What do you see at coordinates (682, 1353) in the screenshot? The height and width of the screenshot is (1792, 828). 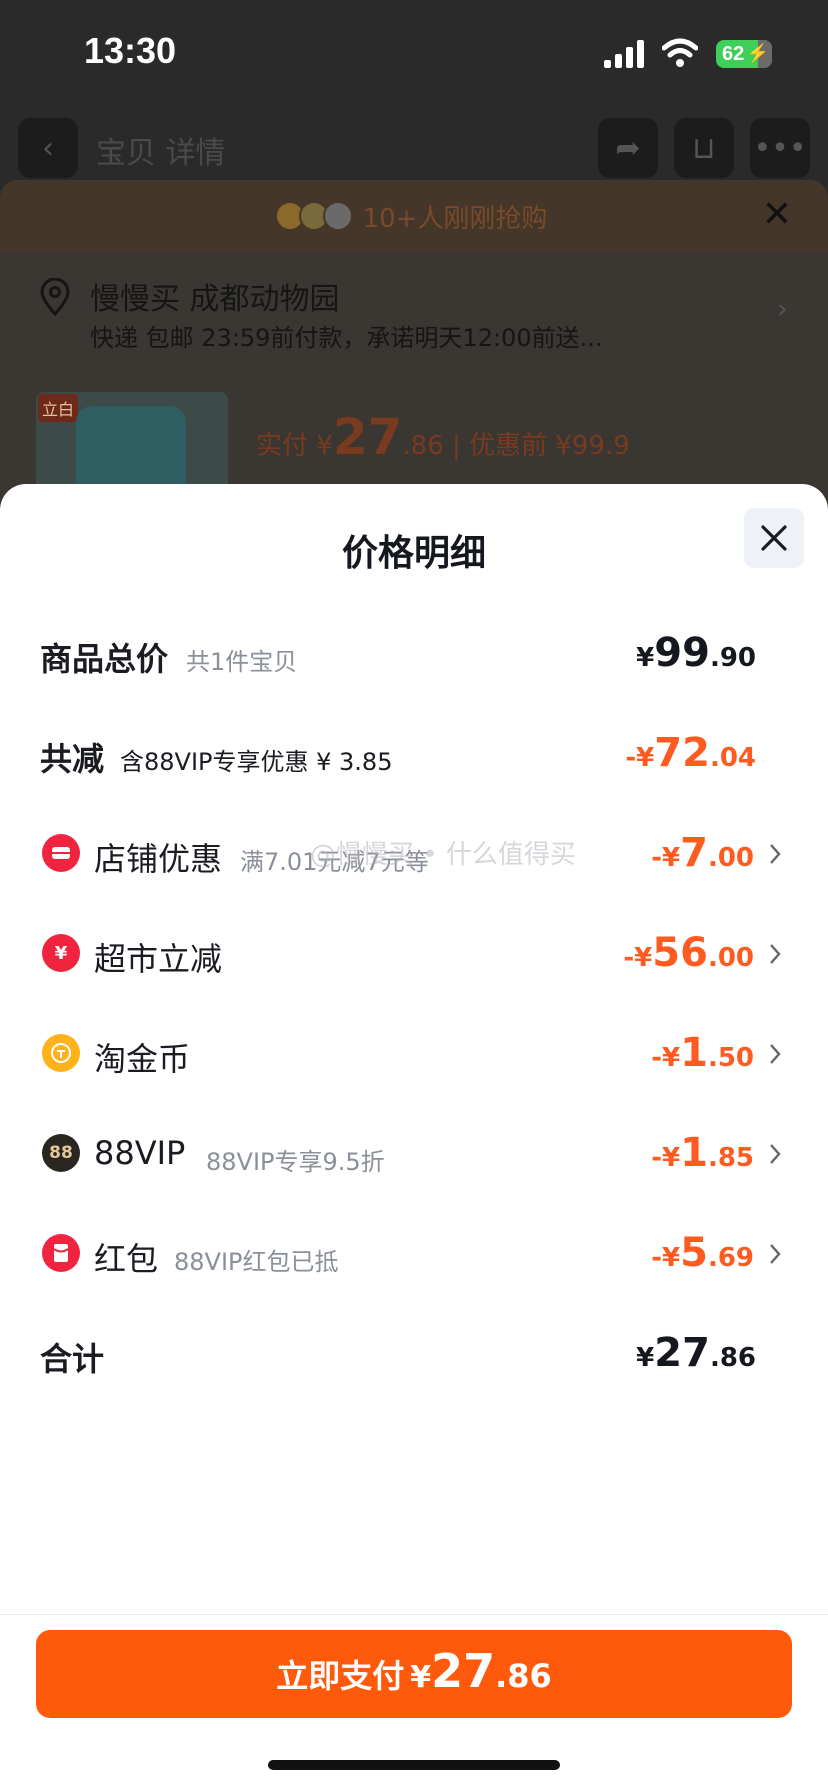 I see `amount-int: 27` at bounding box center [682, 1353].